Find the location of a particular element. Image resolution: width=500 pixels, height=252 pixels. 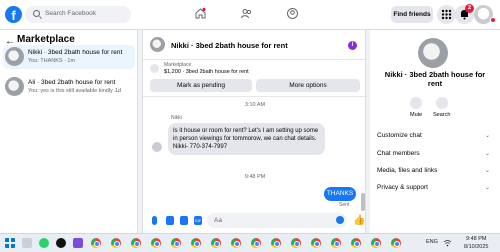

whatsapp-icon is located at coordinates (44, 243).